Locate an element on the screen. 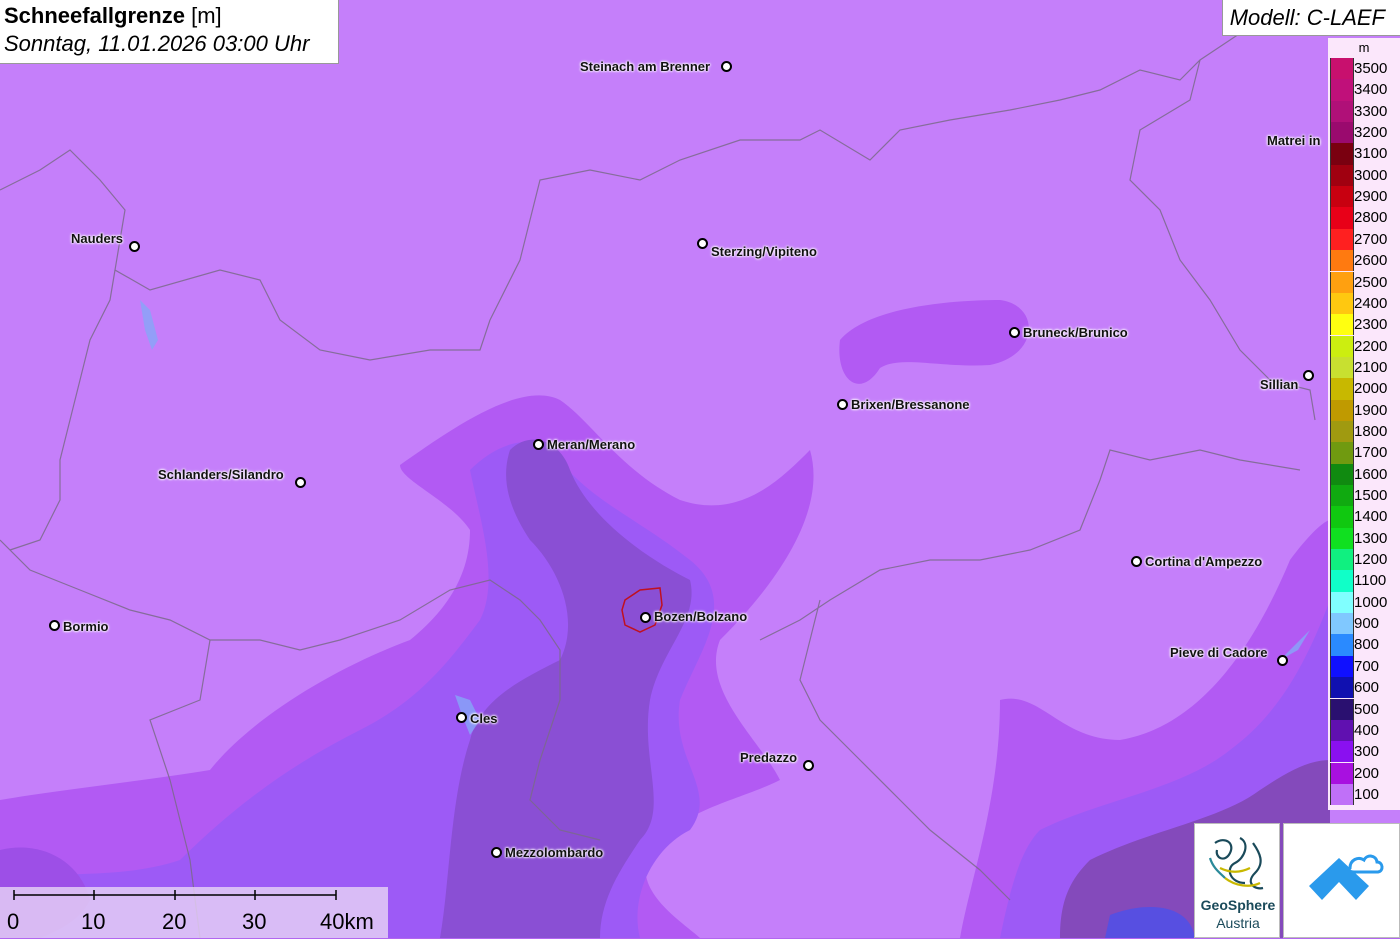 Image resolution: width=1400 pixels, height=939 pixels. legend-level: 800 is located at coordinates (1364, 645).